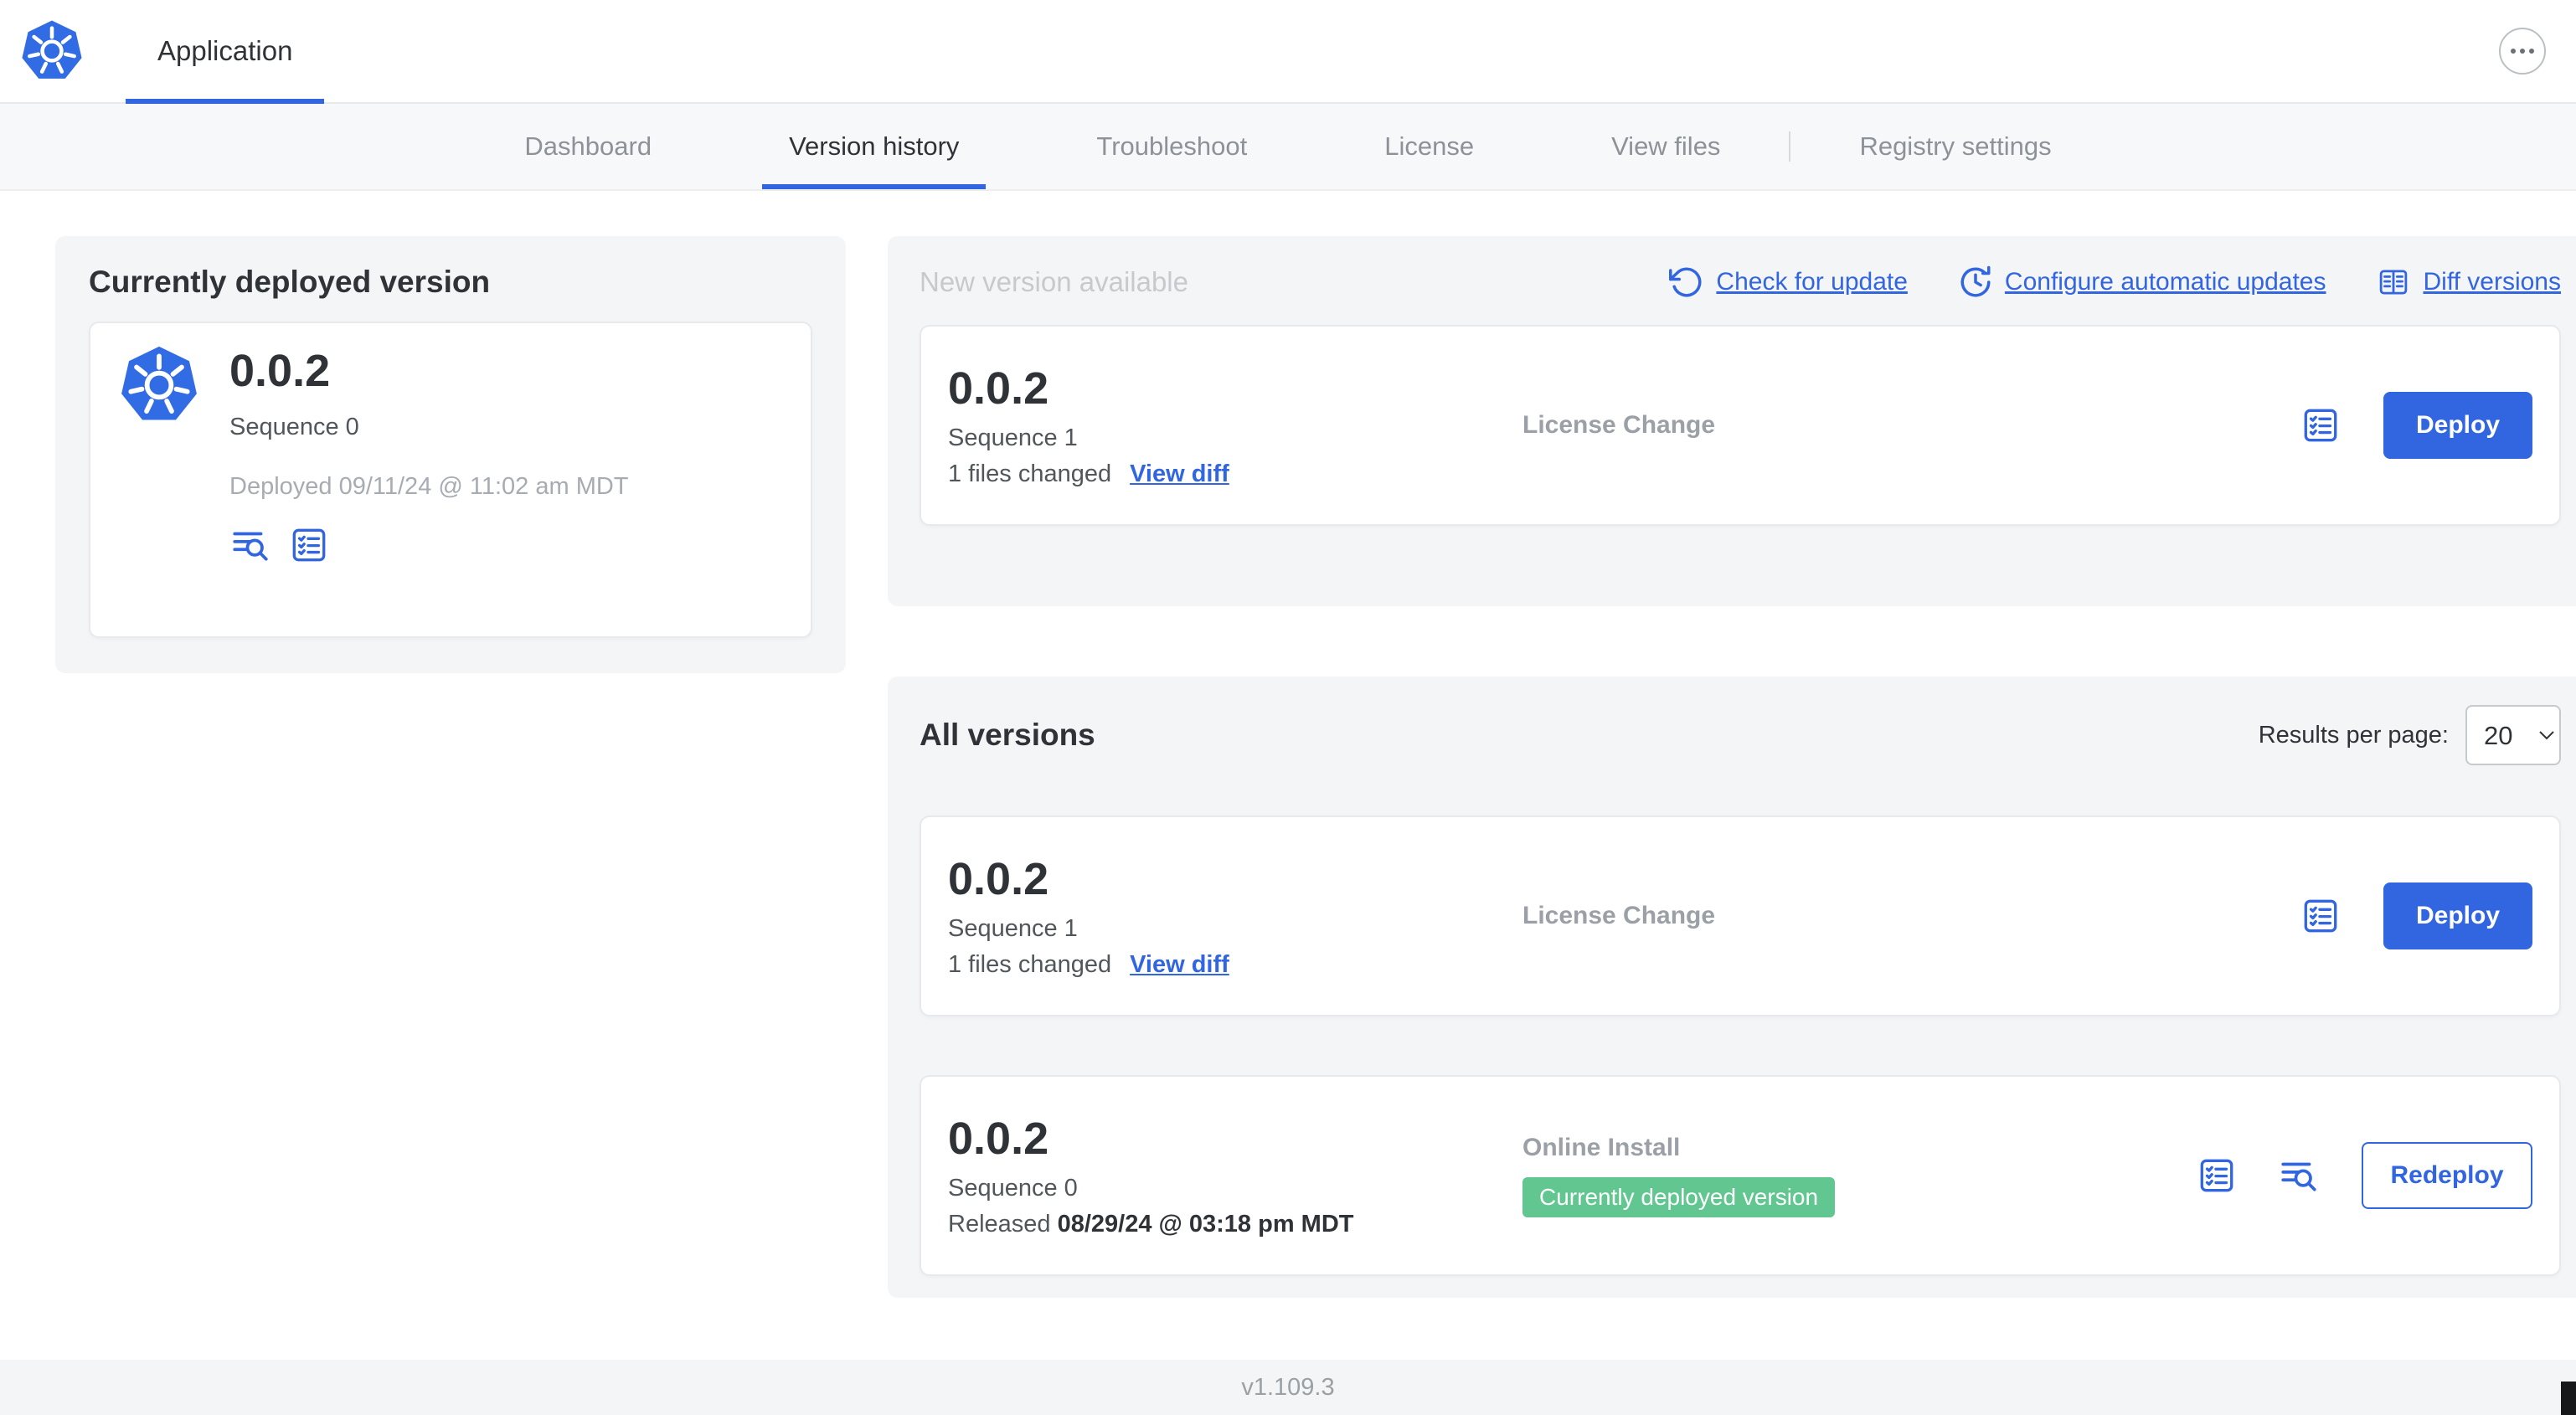 The image size is (2576, 1415). What do you see at coordinates (1013, 1188) in the screenshot?
I see `version-sequence: Sequence 0` at bounding box center [1013, 1188].